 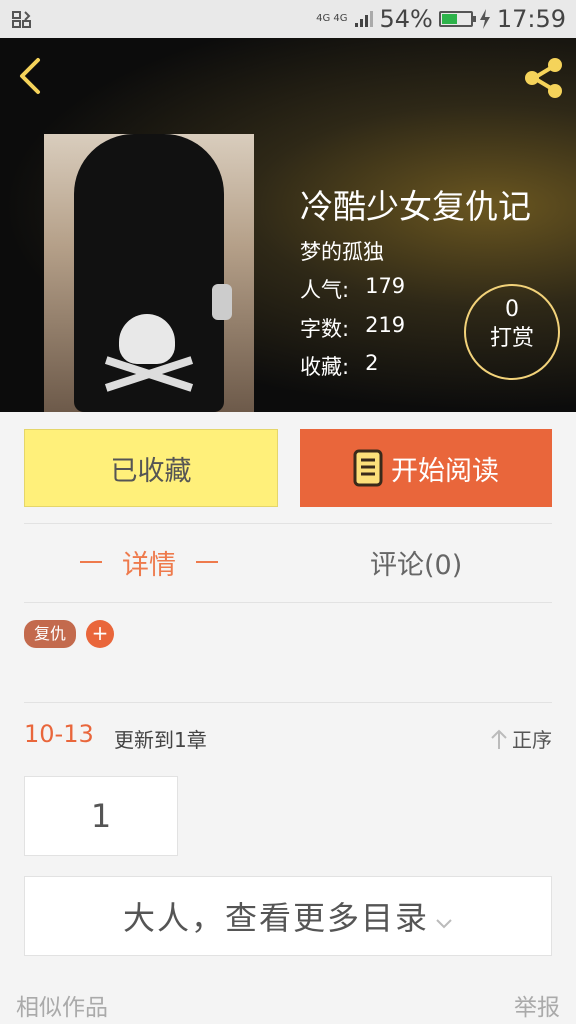 I want to click on book-cover, so click(x=149, y=273).